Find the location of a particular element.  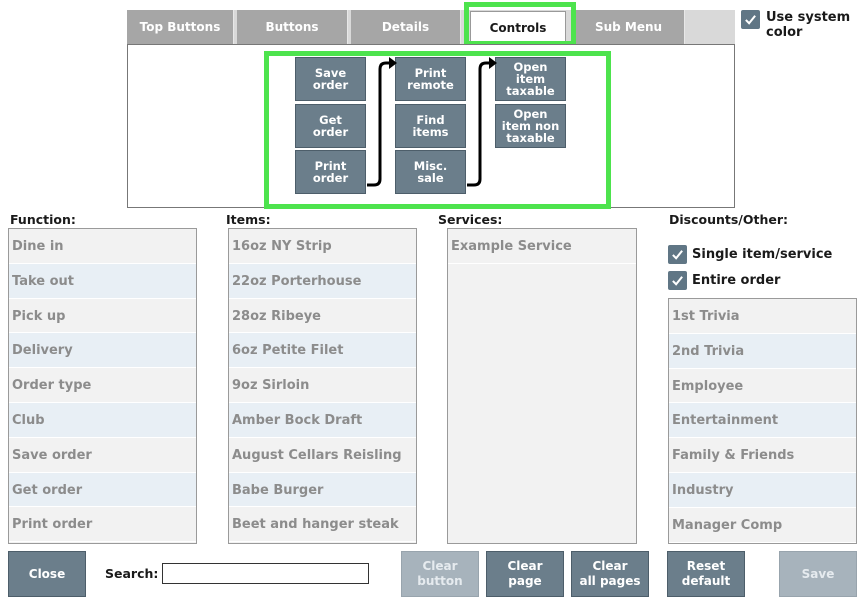

clear-all-pages-button: Clear all pages is located at coordinates (610, 574).